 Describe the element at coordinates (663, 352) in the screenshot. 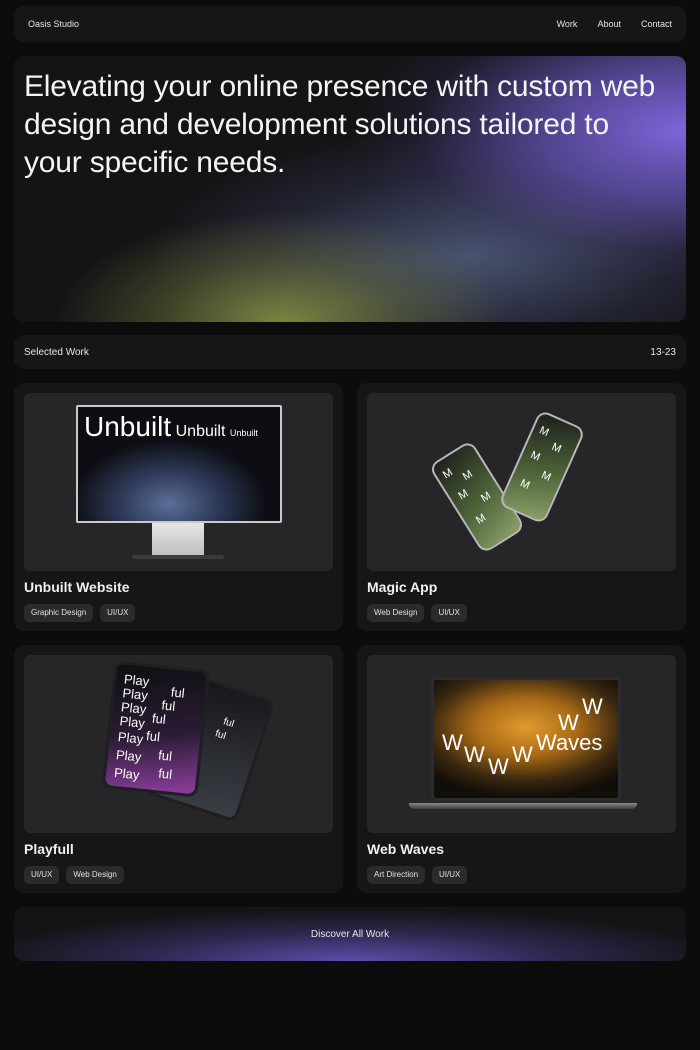

I see `selected-work-range: 13-23` at that location.